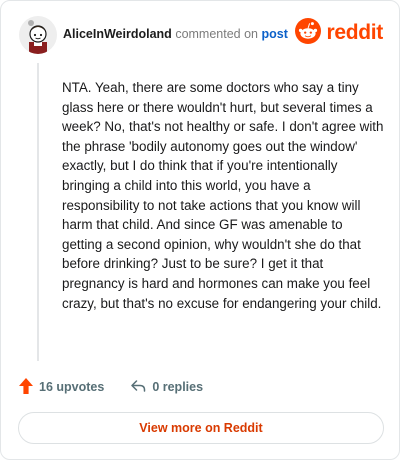  Describe the element at coordinates (72, 387) in the screenshot. I see `upvote-count: 16 upvotes` at that location.